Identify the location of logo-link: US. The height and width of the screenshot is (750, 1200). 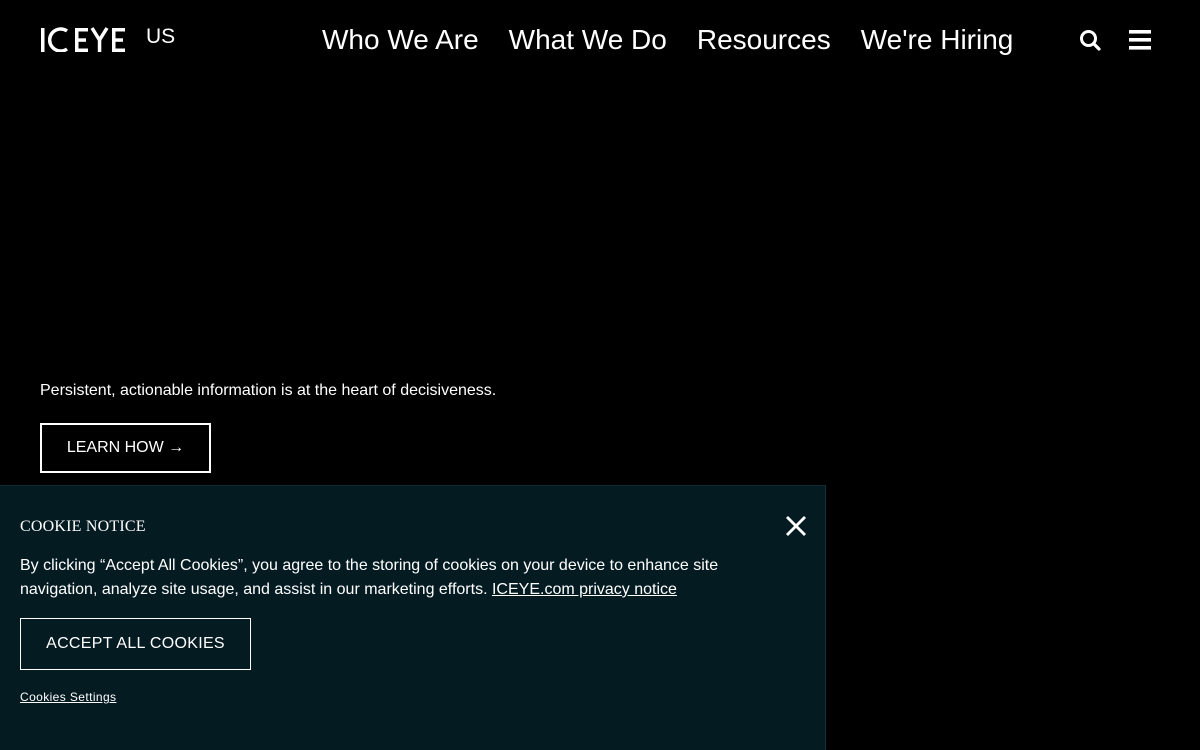
(107, 37).